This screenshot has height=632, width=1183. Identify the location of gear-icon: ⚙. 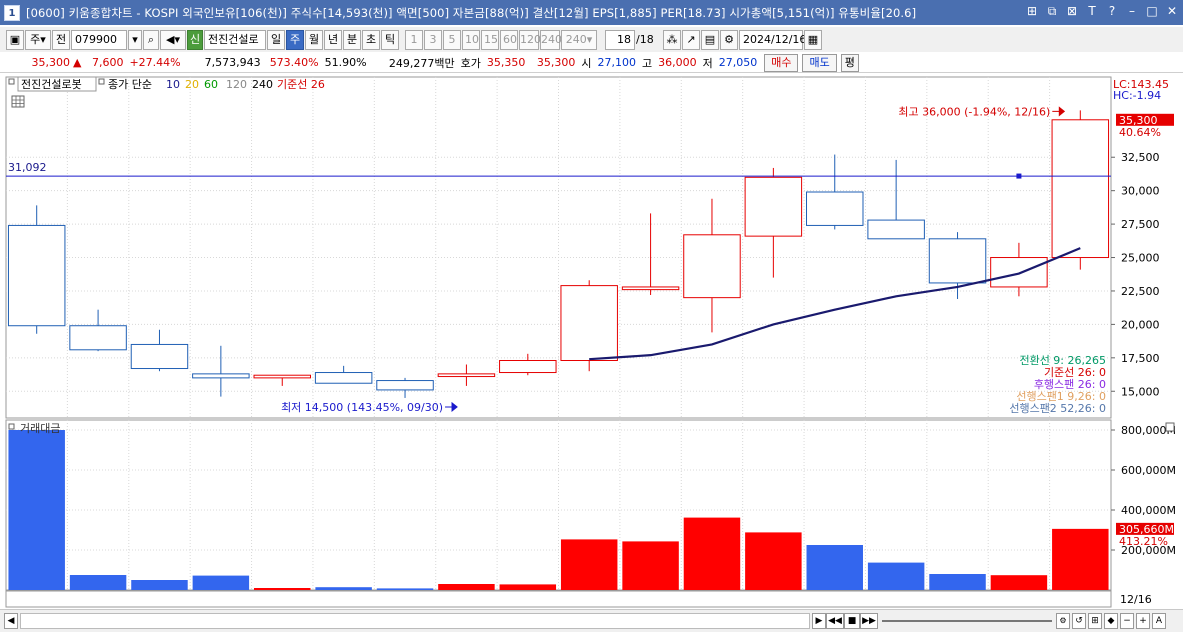
(729, 39).